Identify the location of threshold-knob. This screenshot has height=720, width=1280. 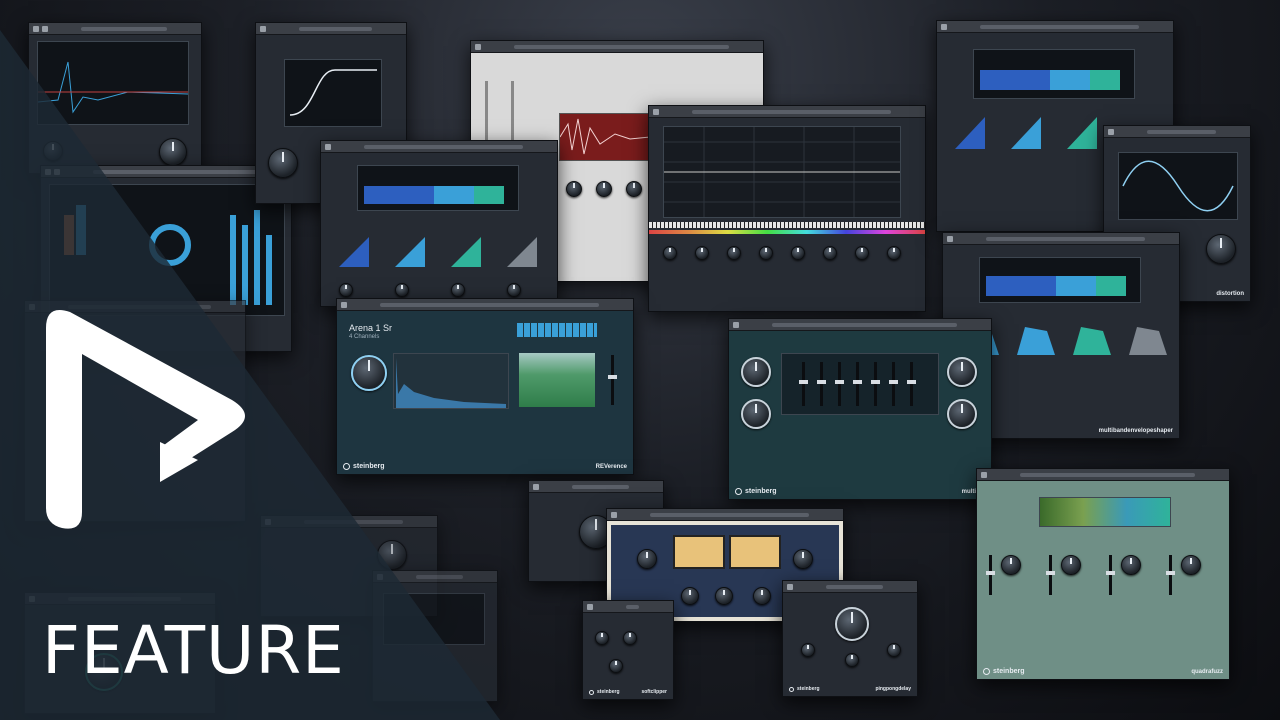
(346, 290).